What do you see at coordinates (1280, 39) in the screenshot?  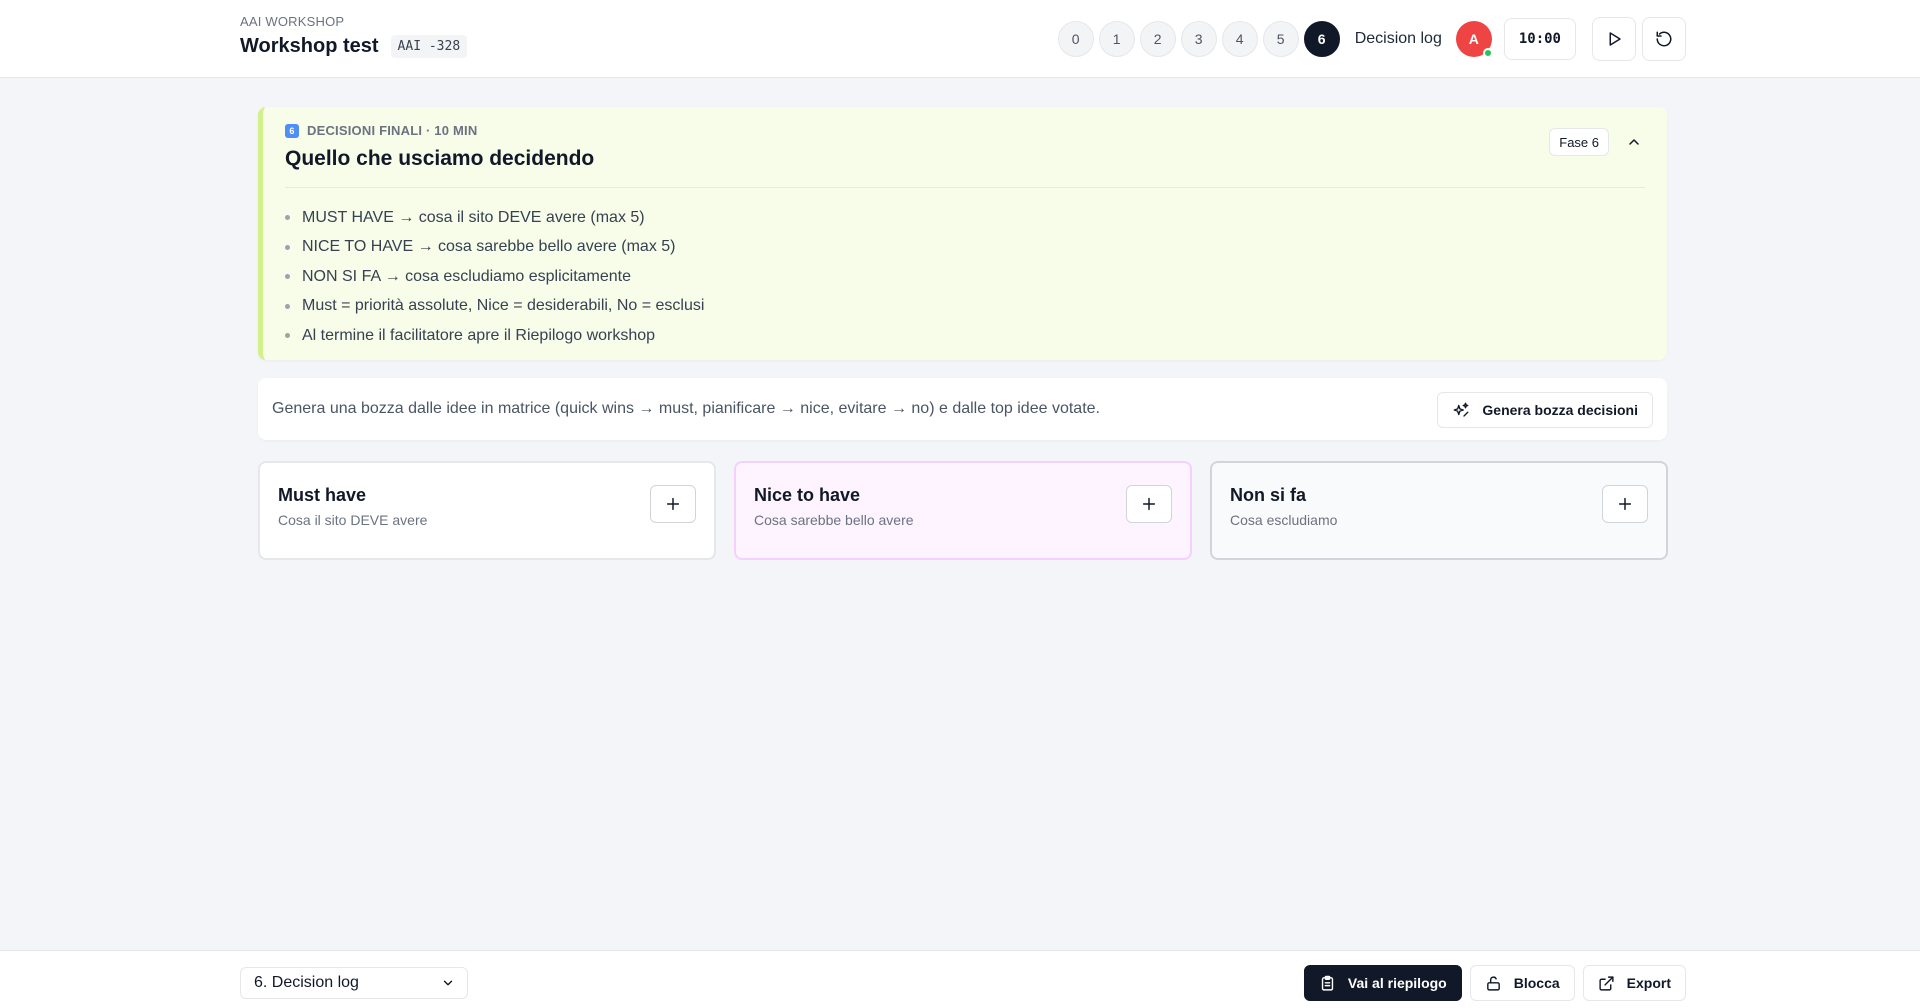 I see `phase-button-5: 5` at bounding box center [1280, 39].